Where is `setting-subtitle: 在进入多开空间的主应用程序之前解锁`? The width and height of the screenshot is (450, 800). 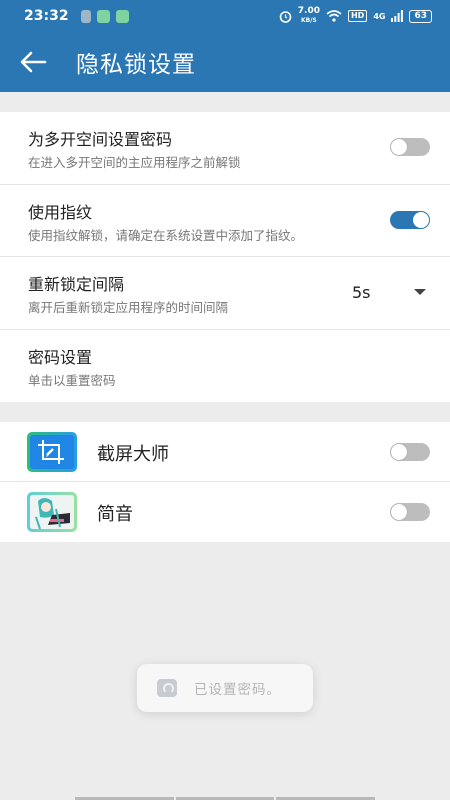 setting-subtitle: 在进入多开空间的主应用程序之前解锁 is located at coordinates (134, 162).